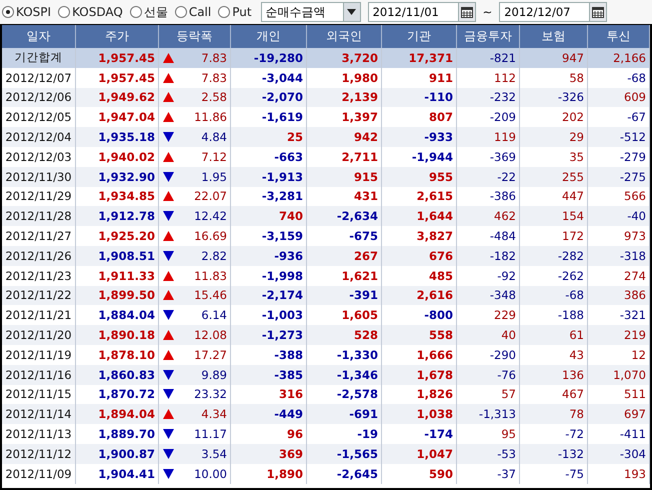 Image resolution: width=652 pixels, height=490 pixels. What do you see at coordinates (210, 473) in the screenshot?
I see `change-value: 10.00` at bounding box center [210, 473].